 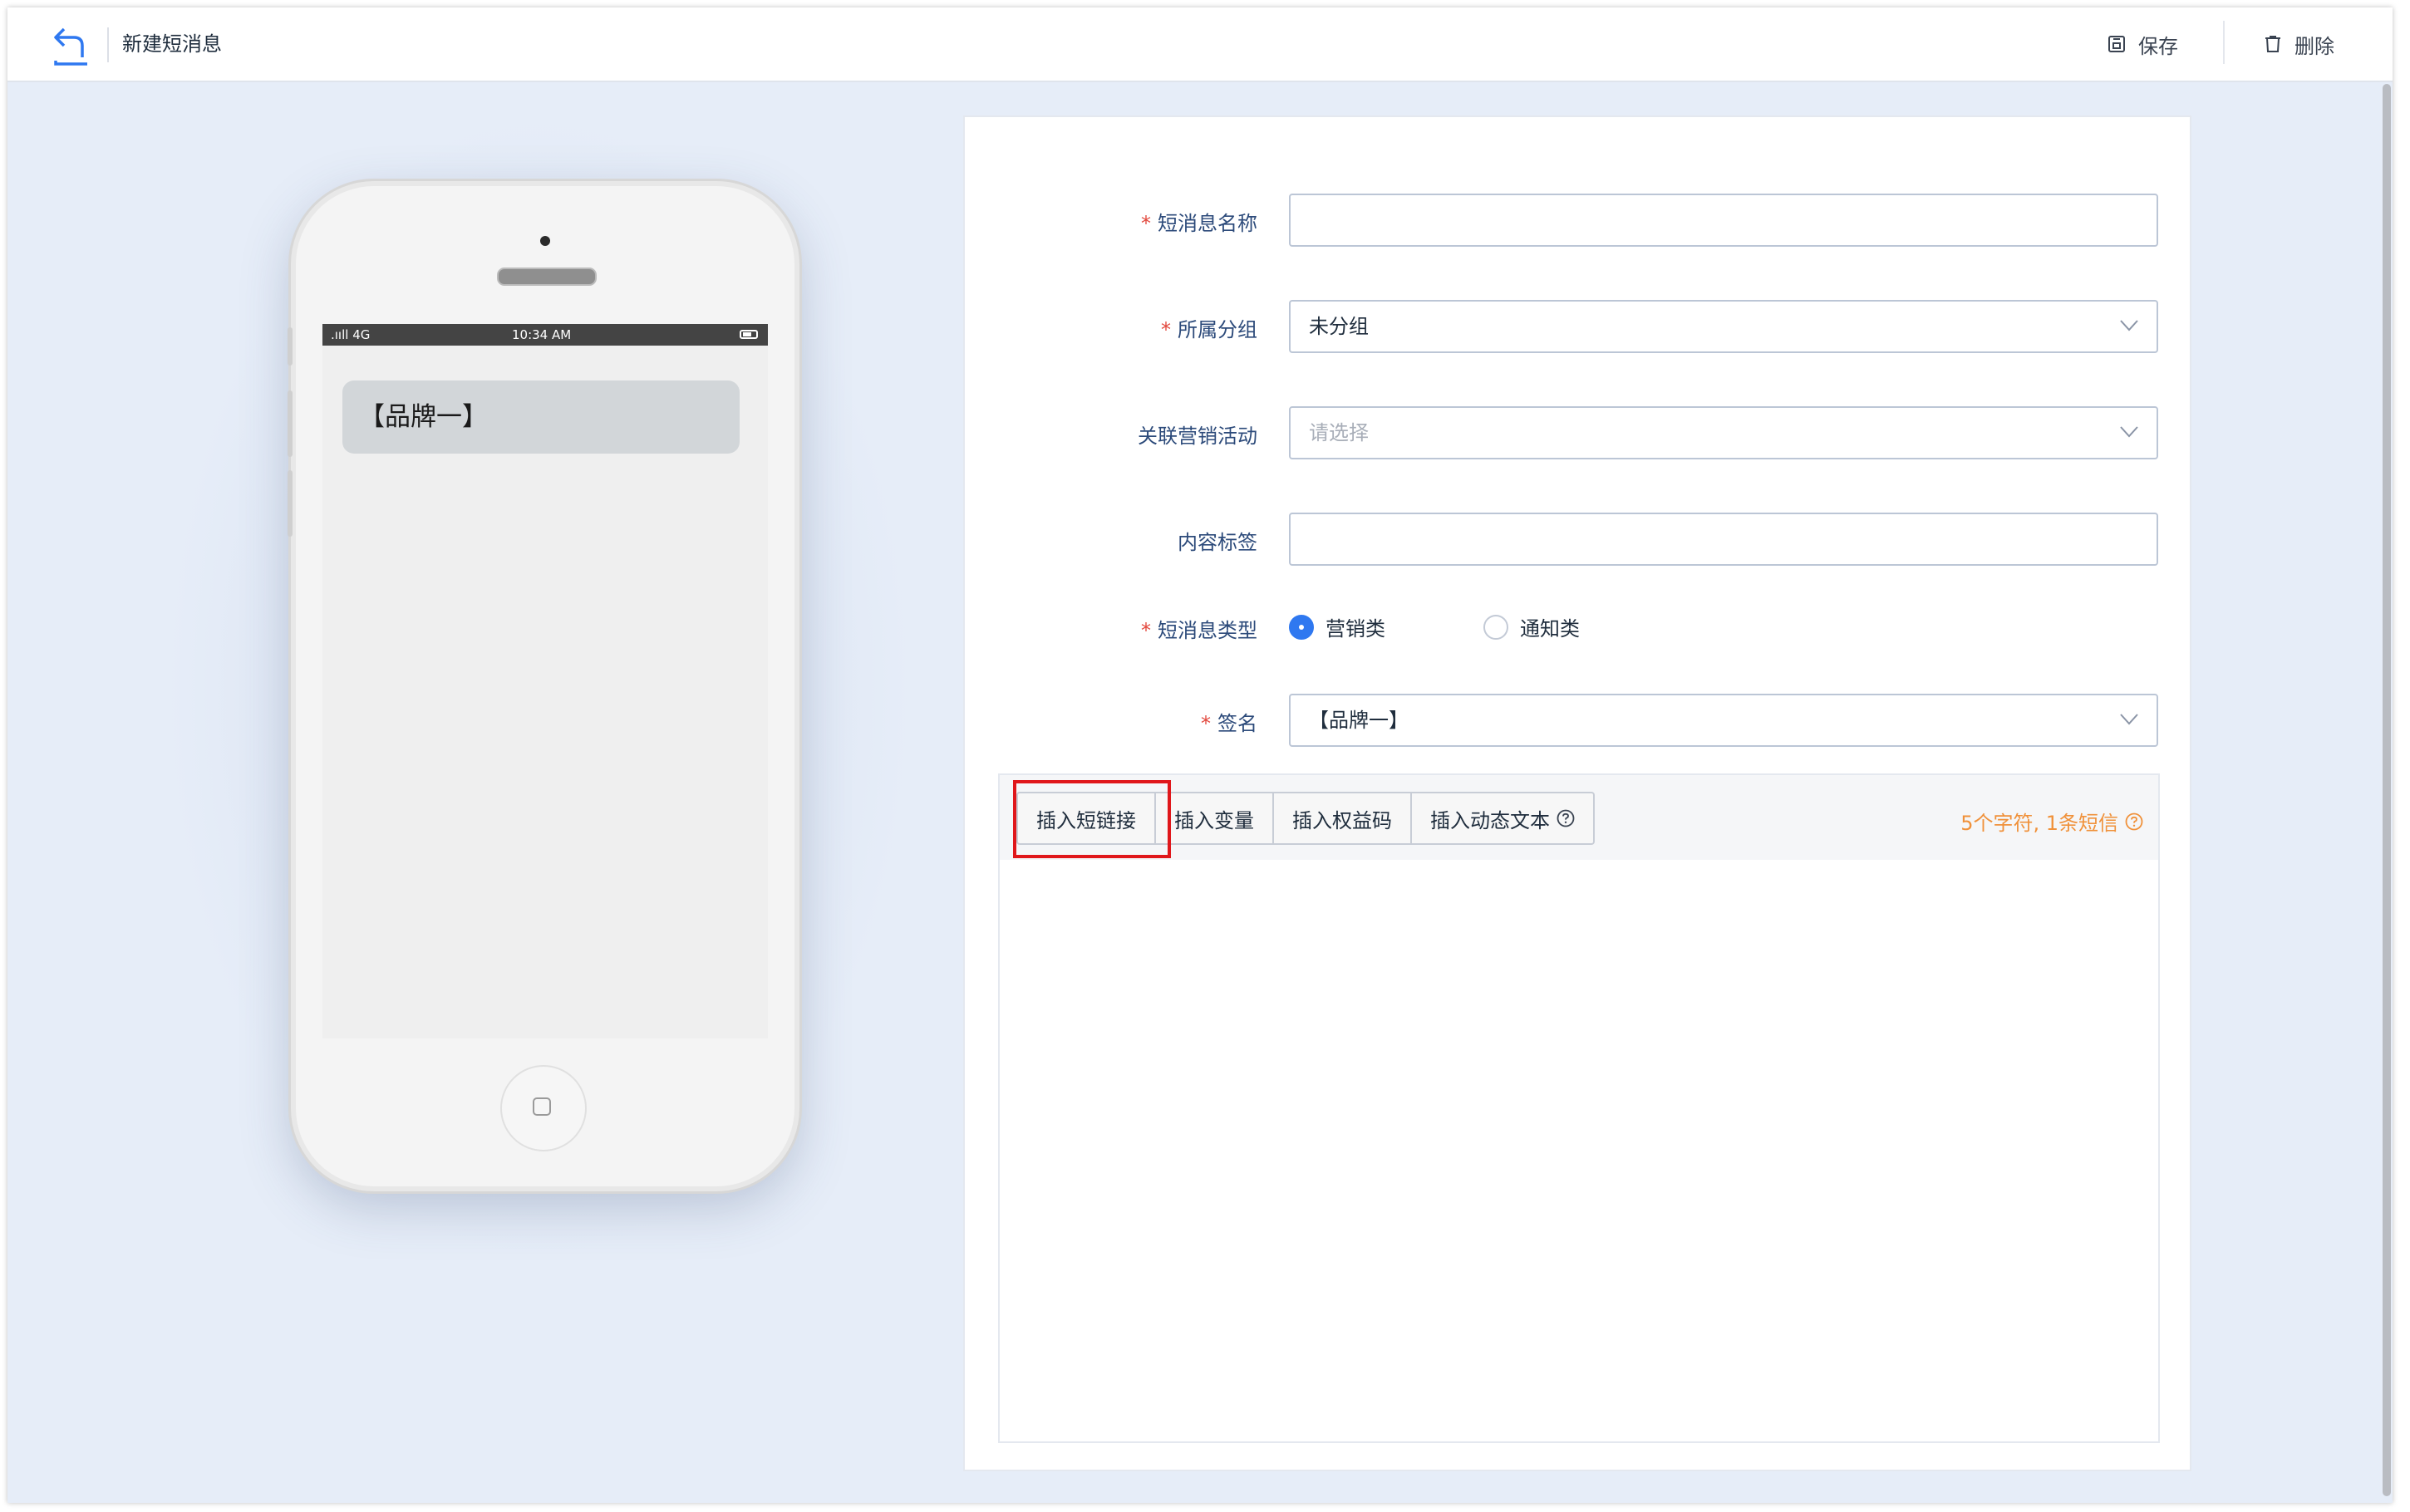 I want to click on type-label: * 短消息类型, so click(x=1199, y=631).